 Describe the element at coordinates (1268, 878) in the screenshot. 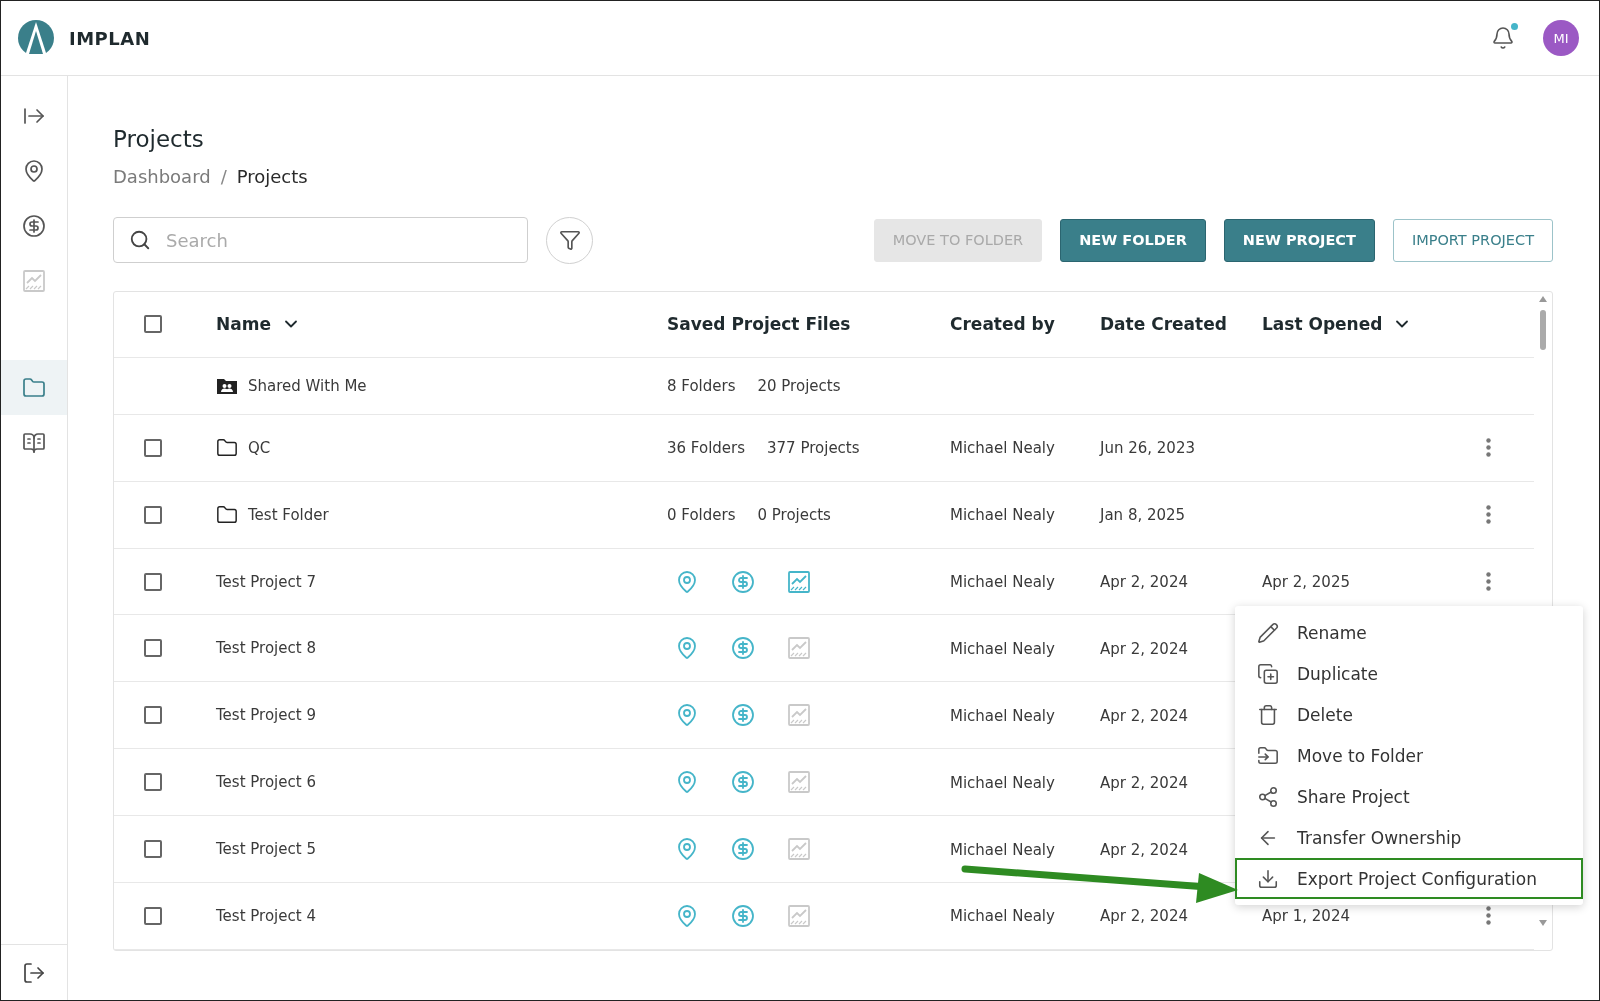

I see `download-icon` at that location.